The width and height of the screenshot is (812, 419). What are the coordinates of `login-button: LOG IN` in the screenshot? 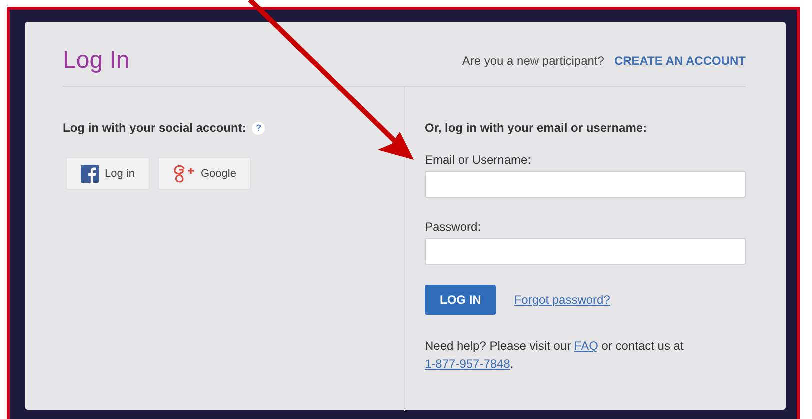 It's located at (460, 300).